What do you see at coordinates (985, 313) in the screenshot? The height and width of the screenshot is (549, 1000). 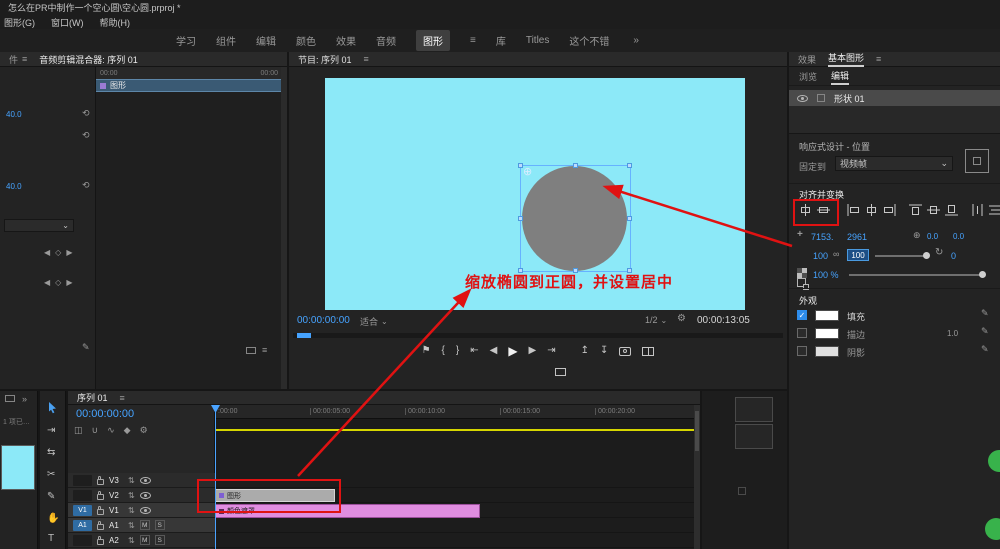 I see `fill-eyedropper-icon: ✎` at bounding box center [985, 313].